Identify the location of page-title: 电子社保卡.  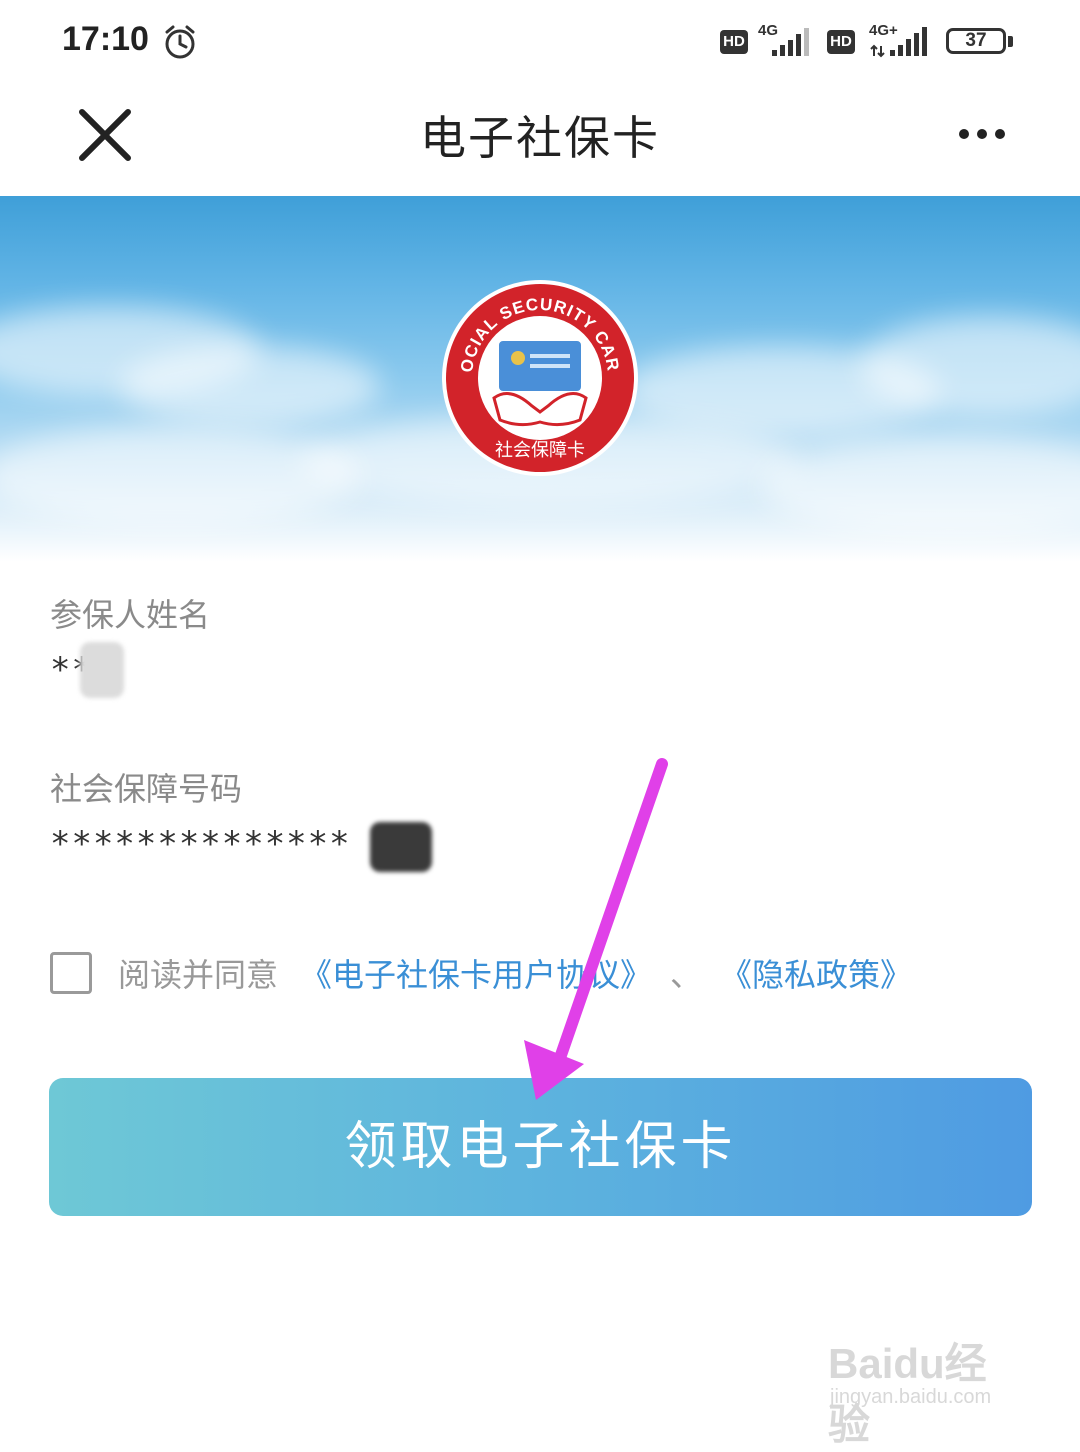
(540, 138).